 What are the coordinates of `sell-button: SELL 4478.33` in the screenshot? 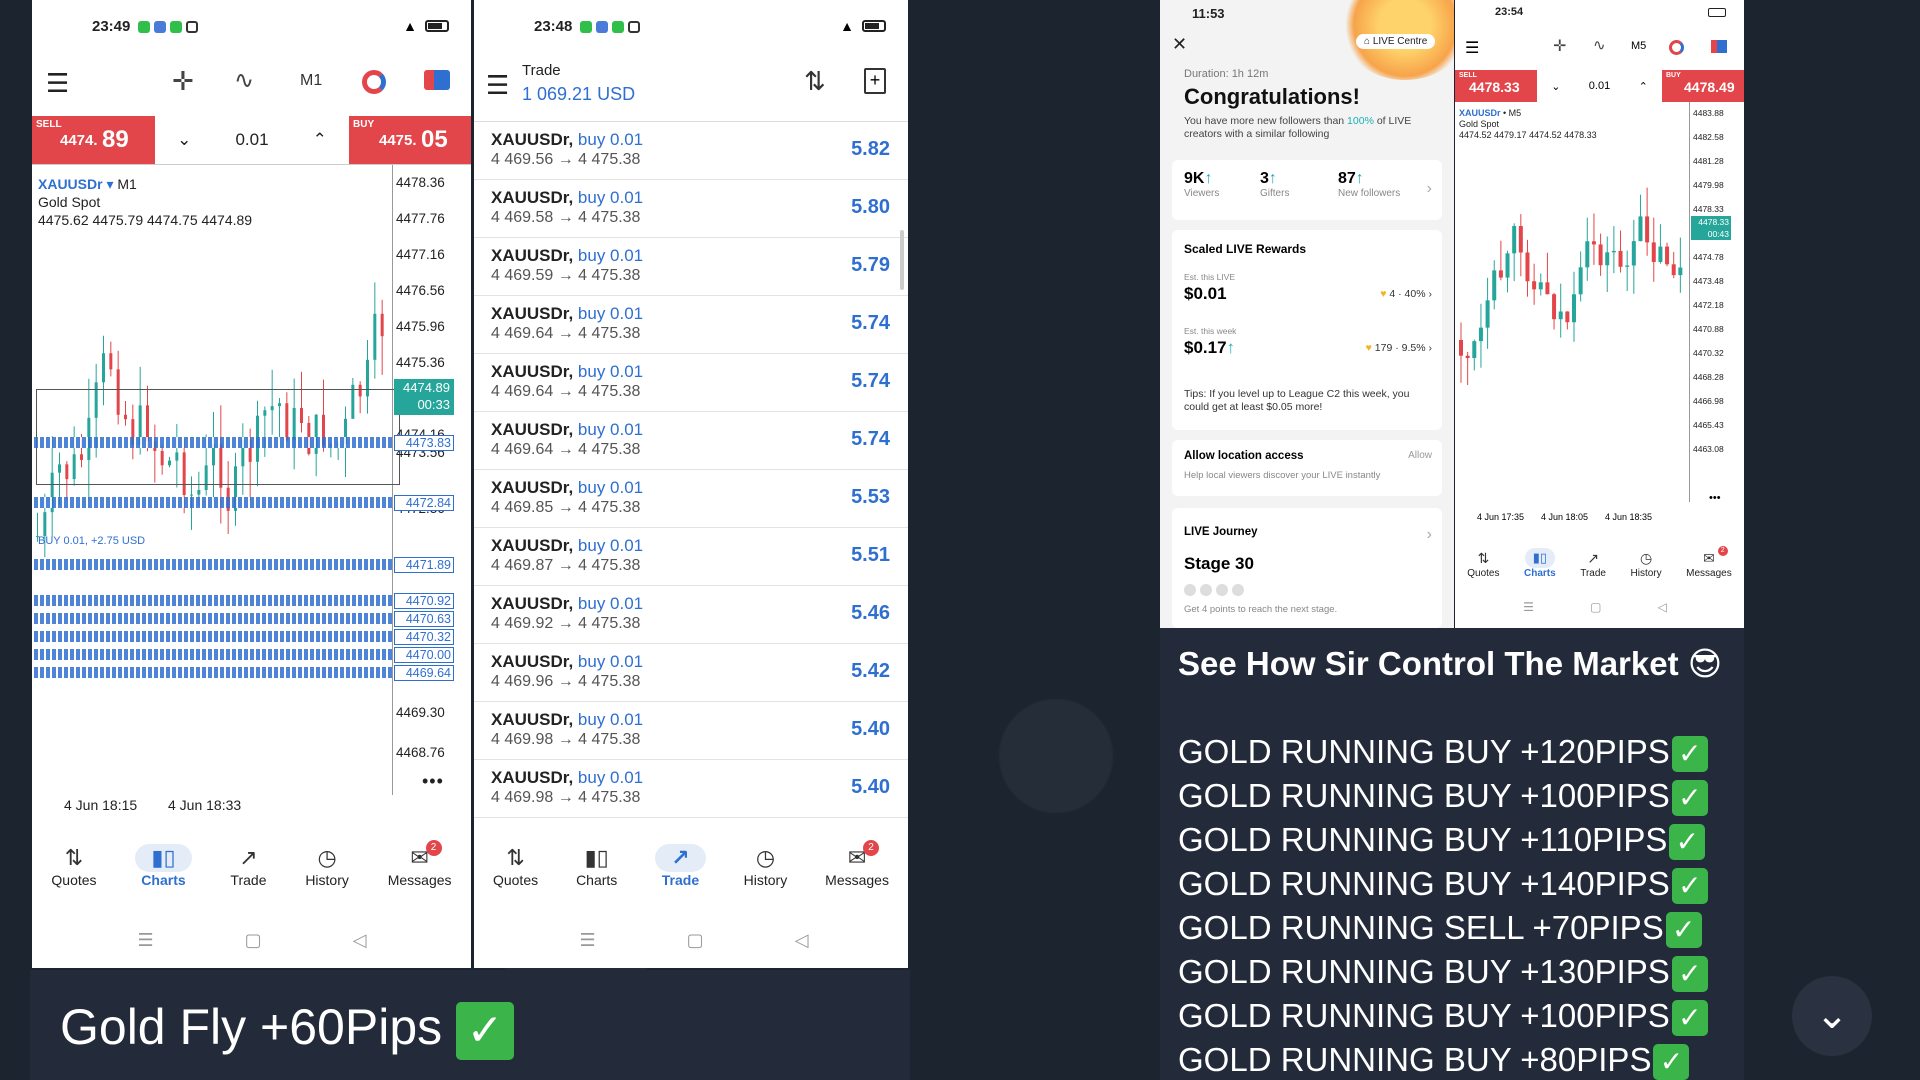 It's located at (1496, 86).